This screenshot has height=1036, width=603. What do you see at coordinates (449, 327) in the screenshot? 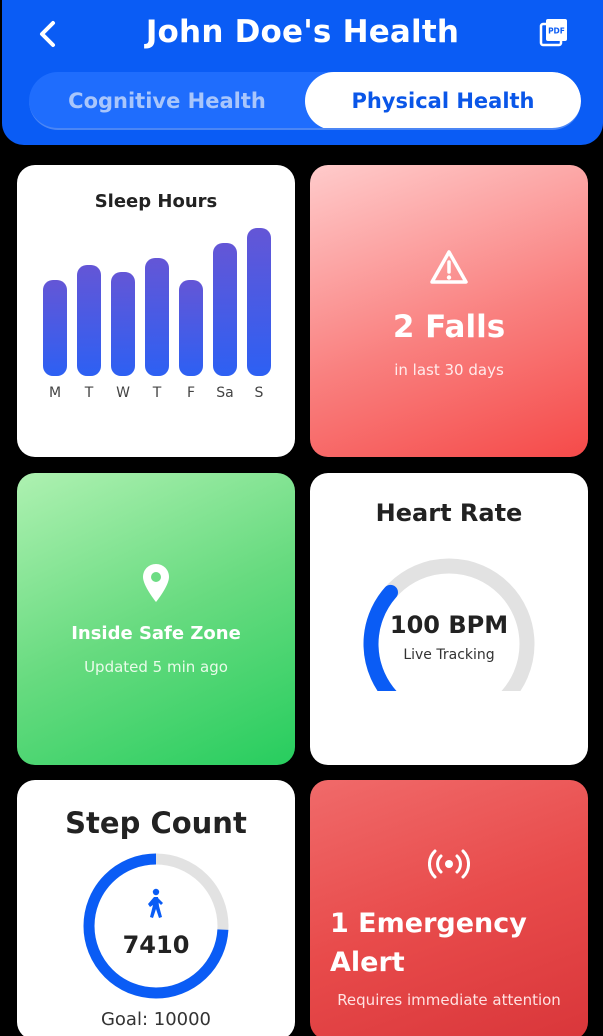
I see `falls-count: 2 Falls` at bounding box center [449, 327].